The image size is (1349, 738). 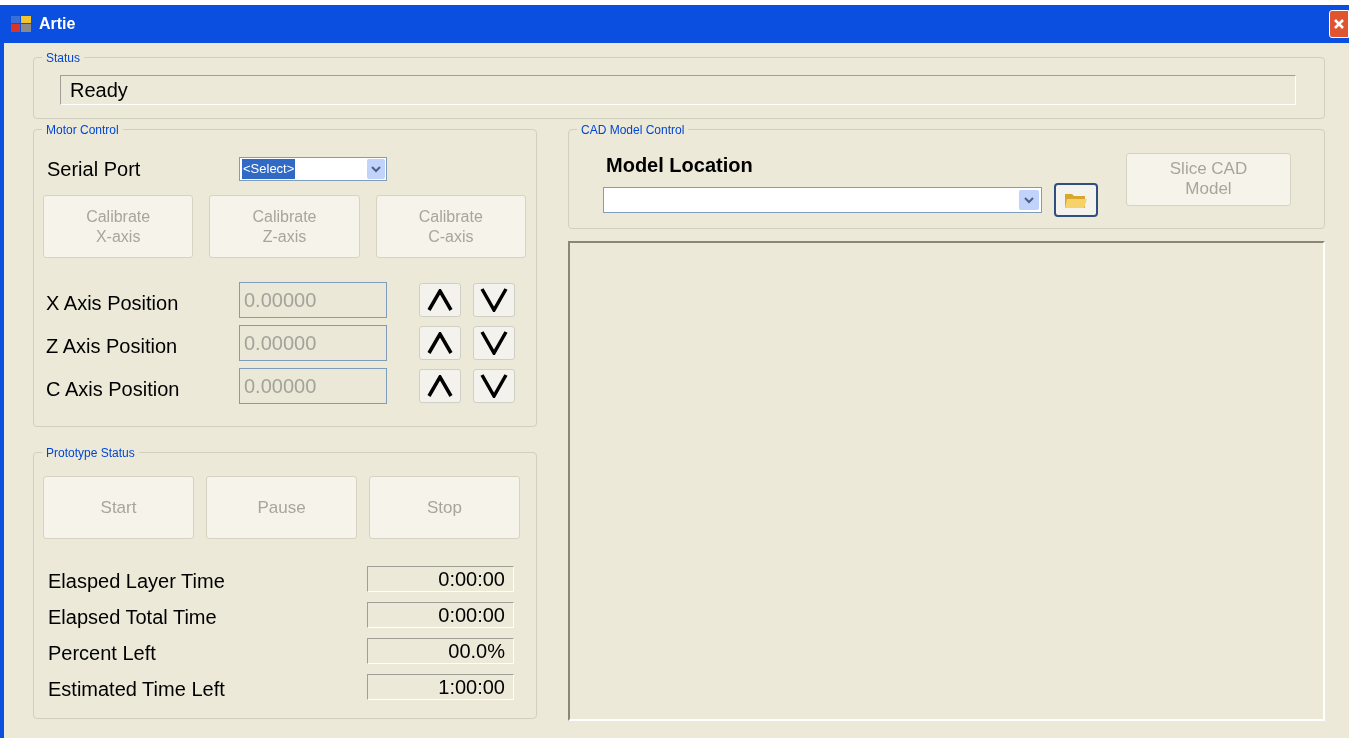 What do you see at coordinates (132, 617) in the screenshot?
I see `readout-label: Elapsed Total Time` at bounding box center [132, 617].